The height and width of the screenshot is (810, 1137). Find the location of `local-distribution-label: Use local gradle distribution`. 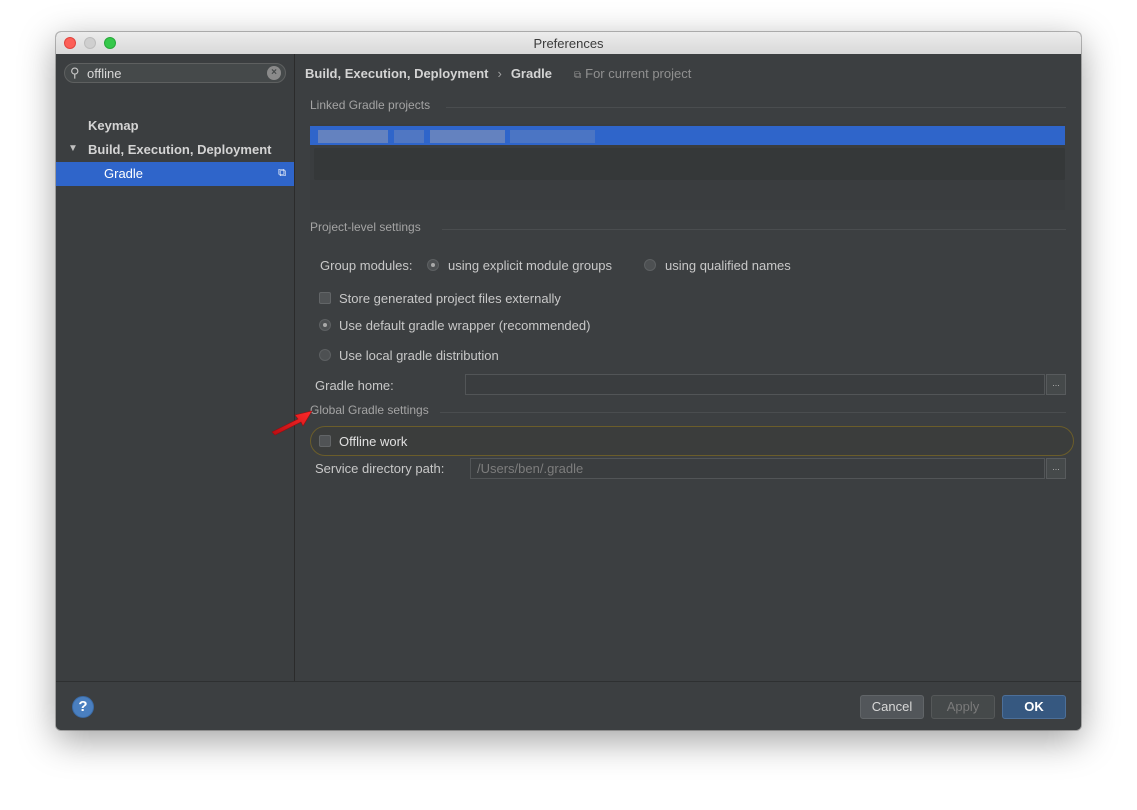

local-distribution-label: Use local gradle distribution is located at coordinates (419, 355).